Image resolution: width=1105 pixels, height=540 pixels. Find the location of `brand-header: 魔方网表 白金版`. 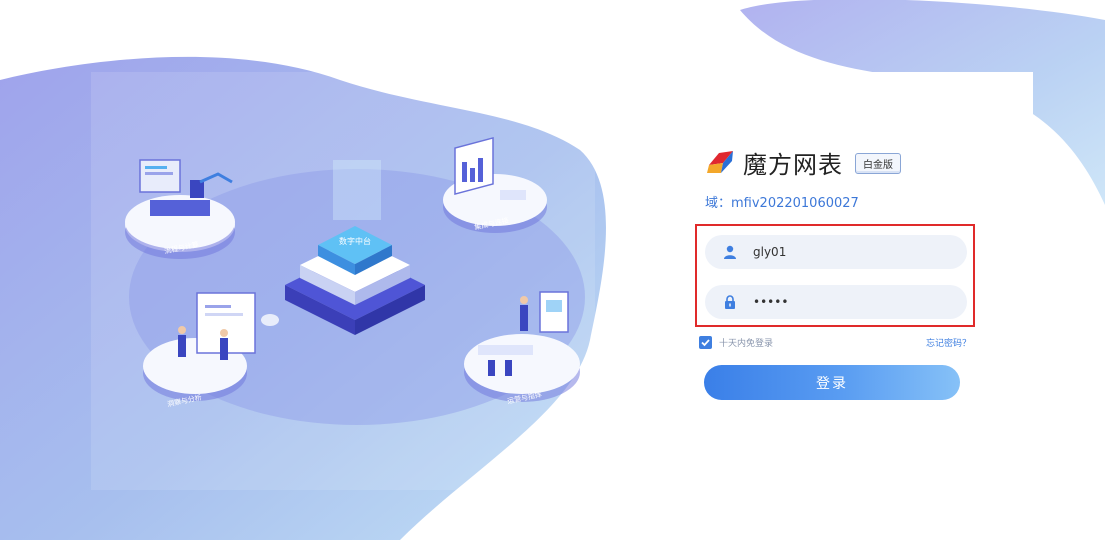

brand-header: 魔方网表 白金版 is located at coordinates (840, 162).